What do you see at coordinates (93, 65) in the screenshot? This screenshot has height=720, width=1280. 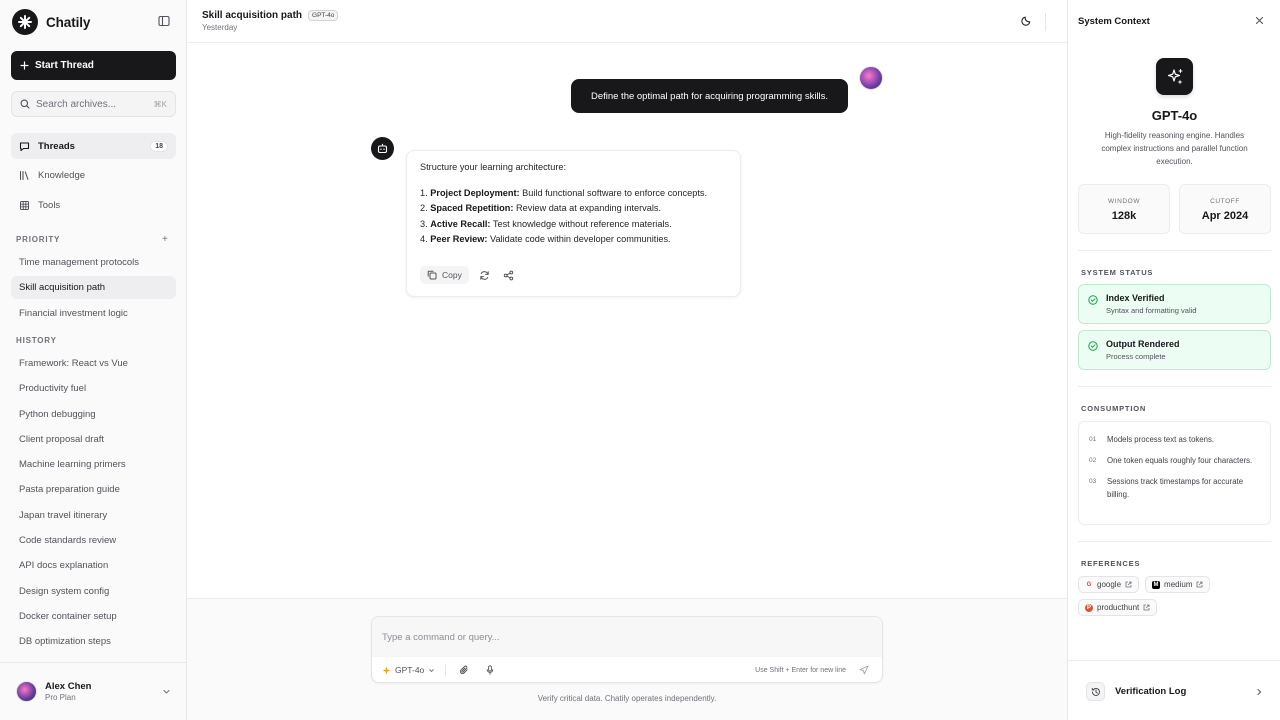 I see `start-thread-button: Start Thread` at bounding box center [93, 65].